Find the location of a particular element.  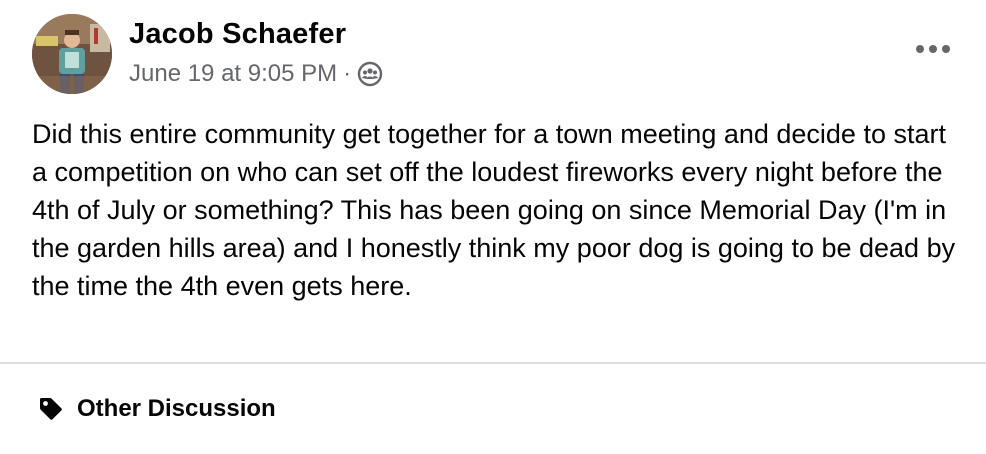

more-options-icon is located at coordinates (933, 49).